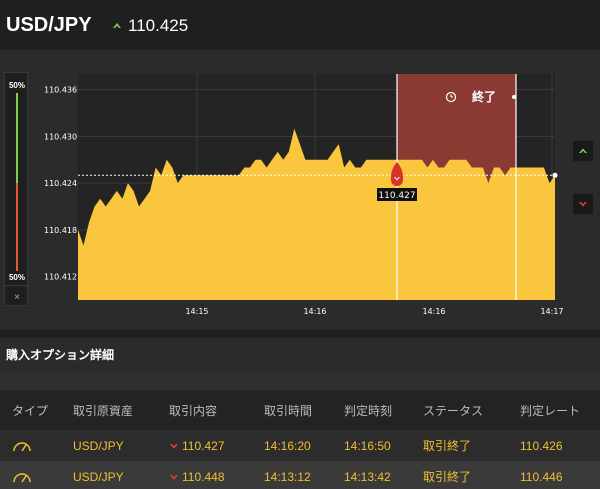 This screenshot has height=489, width=600. What do you see at coordinates (514, 97) in the screenshot?
I see `expiry-dot` at bounding box center [514, 97].